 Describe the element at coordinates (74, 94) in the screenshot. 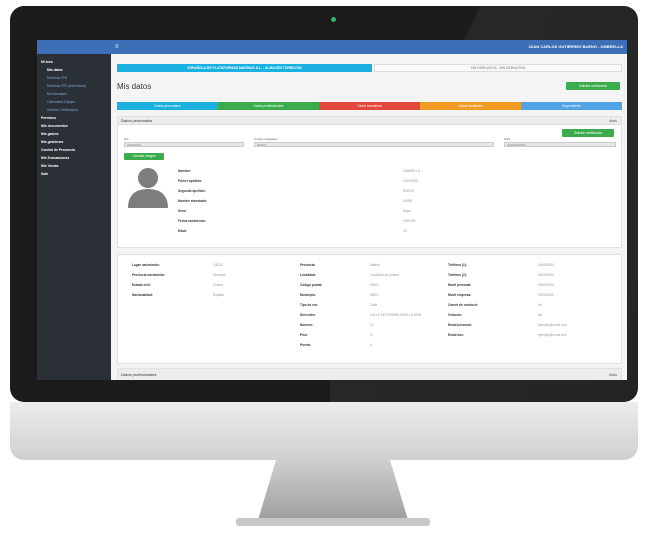

I see `sidebar-item: Mi calendario` at that location.